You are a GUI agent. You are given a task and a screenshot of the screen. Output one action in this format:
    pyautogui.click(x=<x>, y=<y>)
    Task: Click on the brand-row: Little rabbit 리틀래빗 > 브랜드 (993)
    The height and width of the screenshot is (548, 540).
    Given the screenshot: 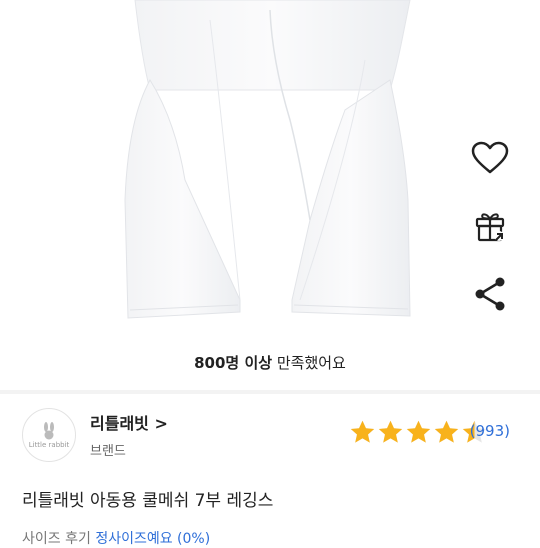 What is the action you would take?
    pyautogui.click(x=272, y=435)
    